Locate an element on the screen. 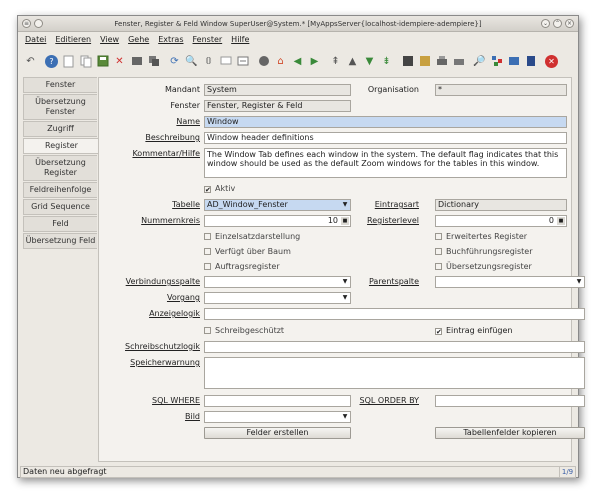  save-icon is located at coordinates (102, 61).